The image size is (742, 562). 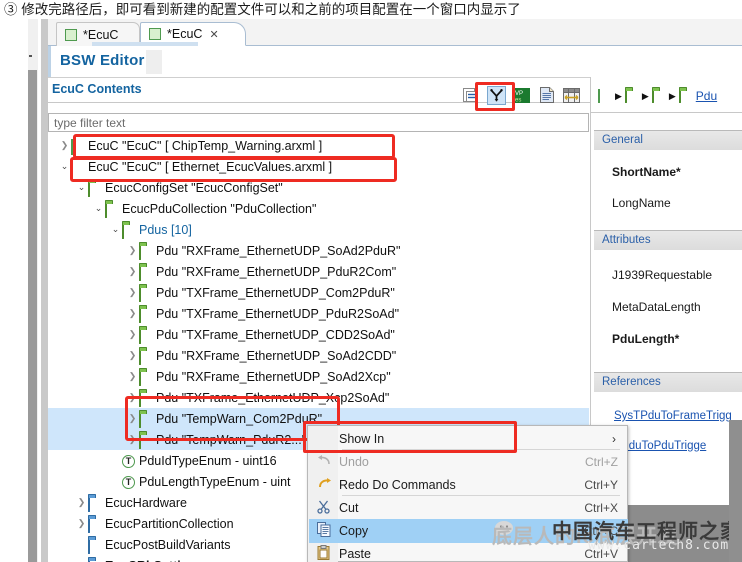 I want to click on properties-scrollbar, so click(x=735, y=491).